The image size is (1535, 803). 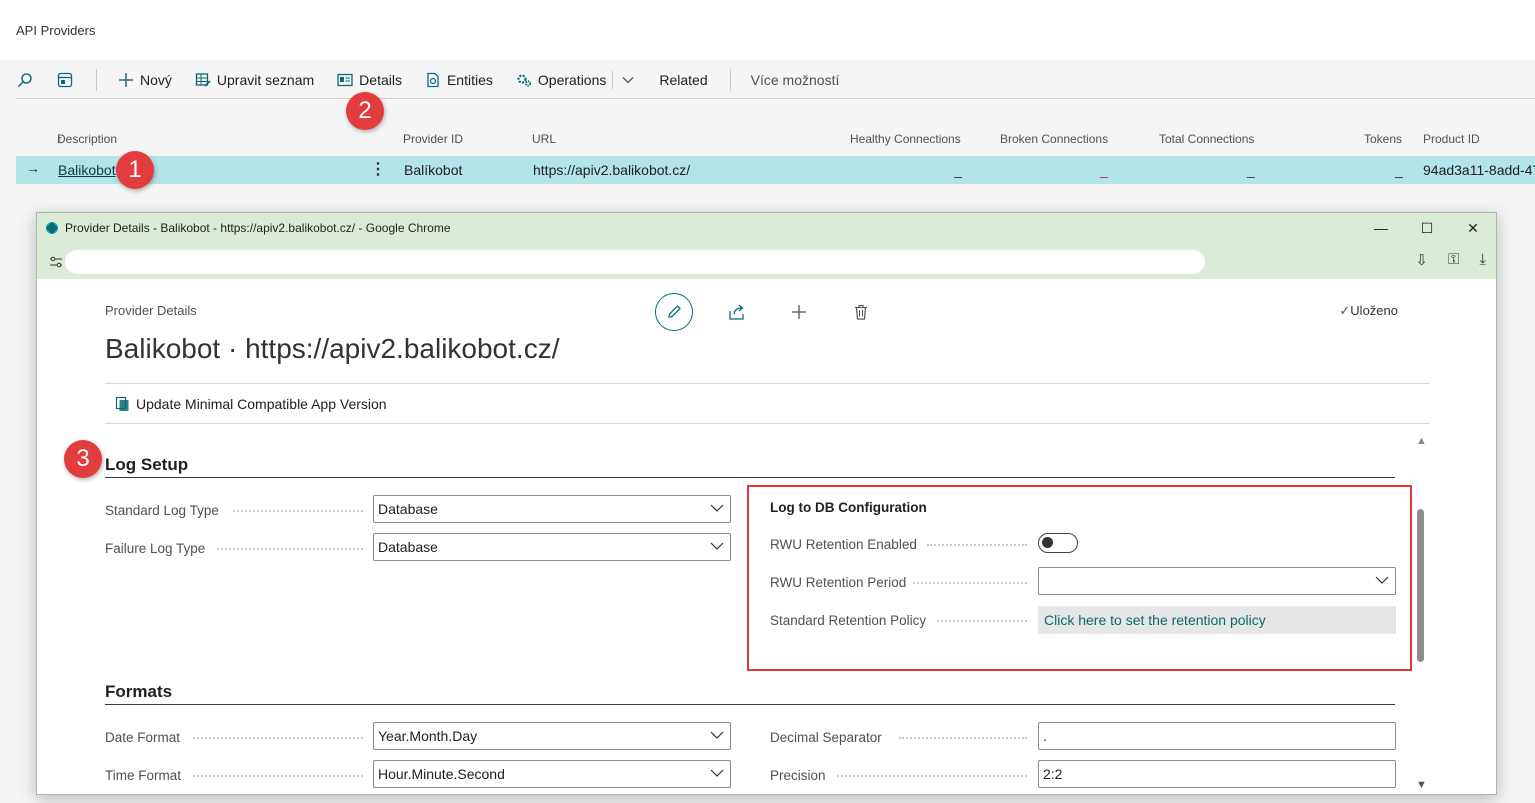 I want to click on scrollbar-thumb, so click(x=1420, y=585).